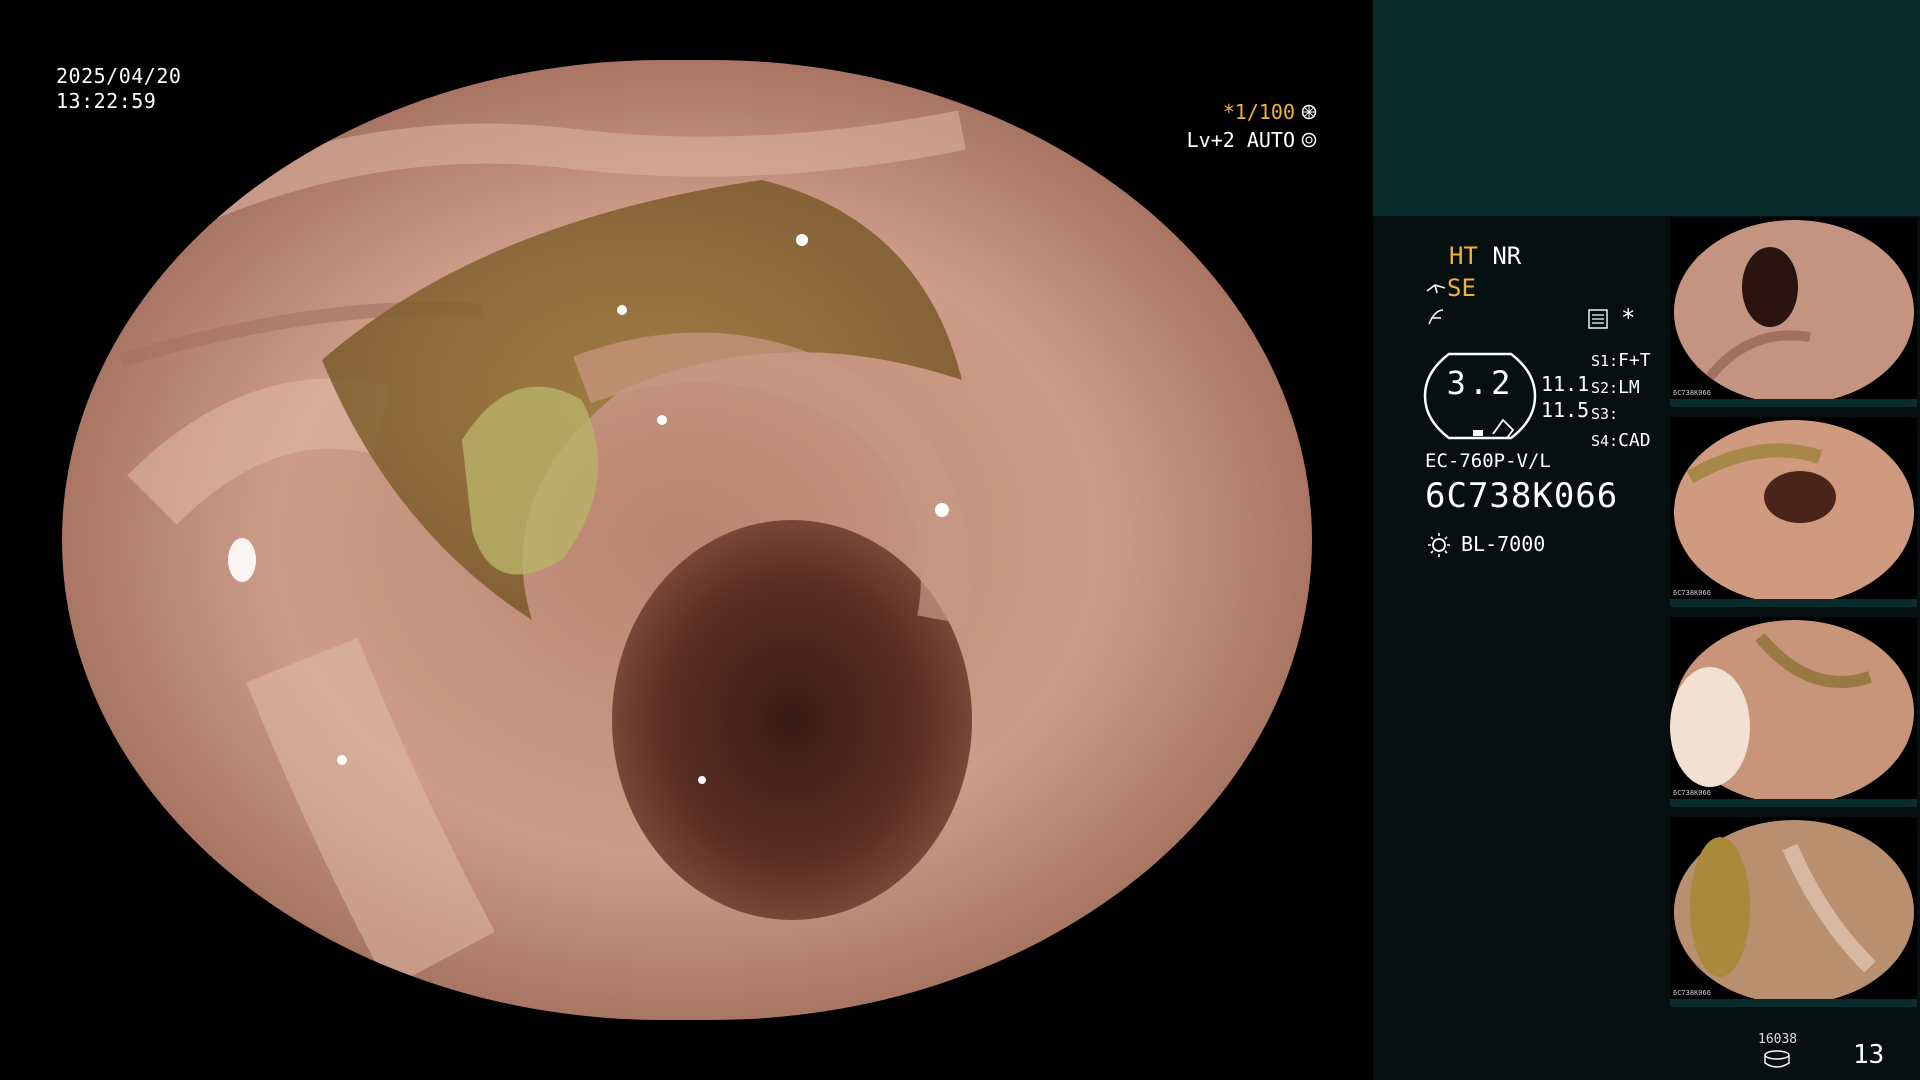 Image resolution: width=1920 pixels, height=1080 pixels. Describe the element at coordinates (1793, 312) in the screenshot. I see `thumbnail-1: 6C738K066` at that location.